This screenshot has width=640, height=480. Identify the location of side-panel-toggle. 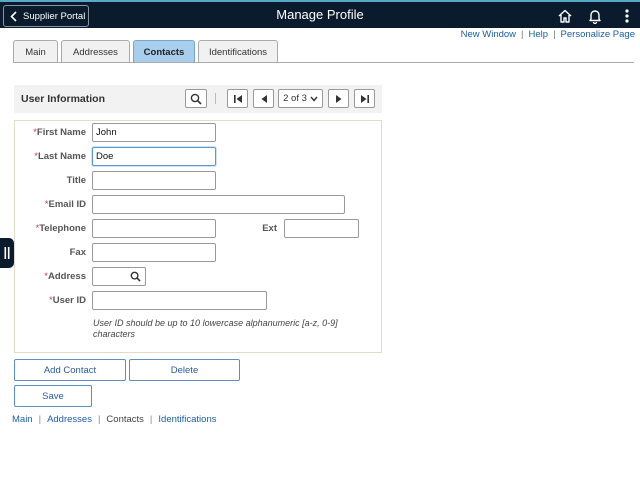
(7, 253).